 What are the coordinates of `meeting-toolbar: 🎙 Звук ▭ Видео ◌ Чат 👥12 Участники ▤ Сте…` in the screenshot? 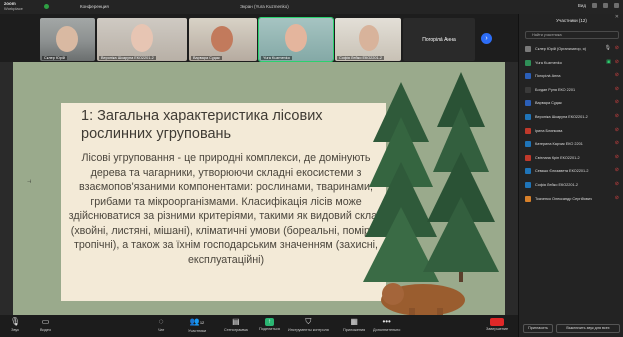 It's located at (259, 326).